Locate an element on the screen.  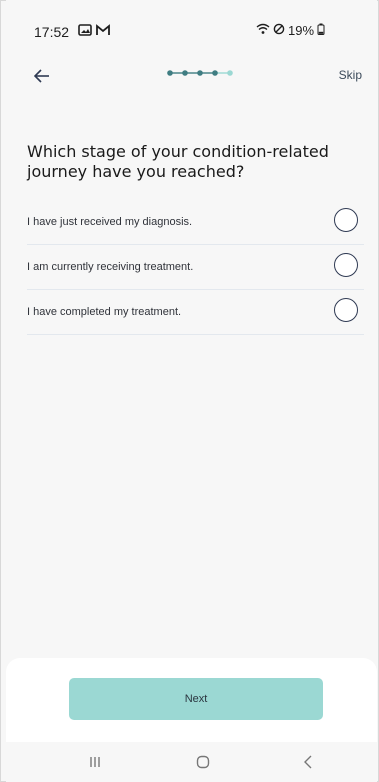
back-button is located at coordinates (42, 76).